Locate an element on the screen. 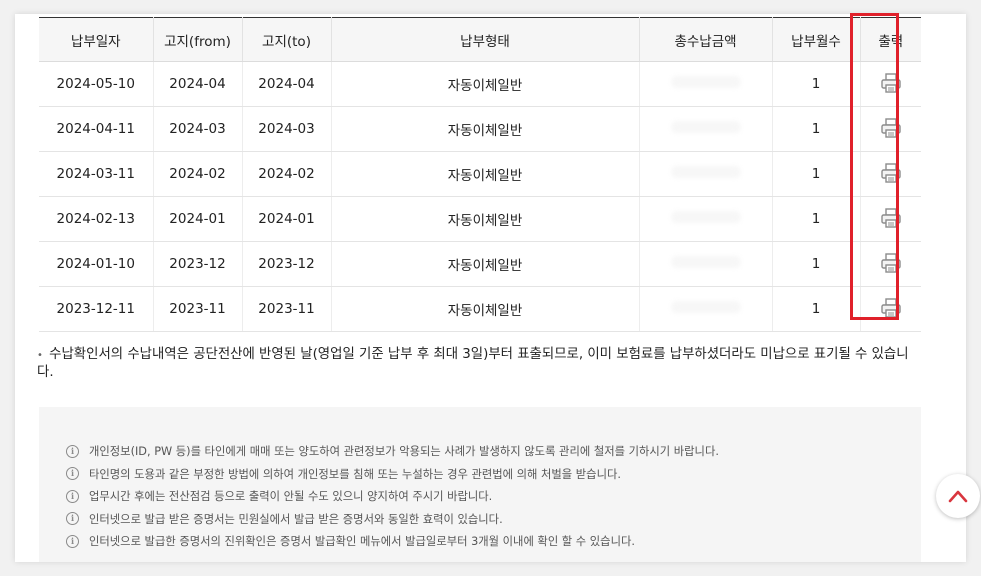 The image size is (981, 576). chevron-up-icon is located at coordinates (958, 496).